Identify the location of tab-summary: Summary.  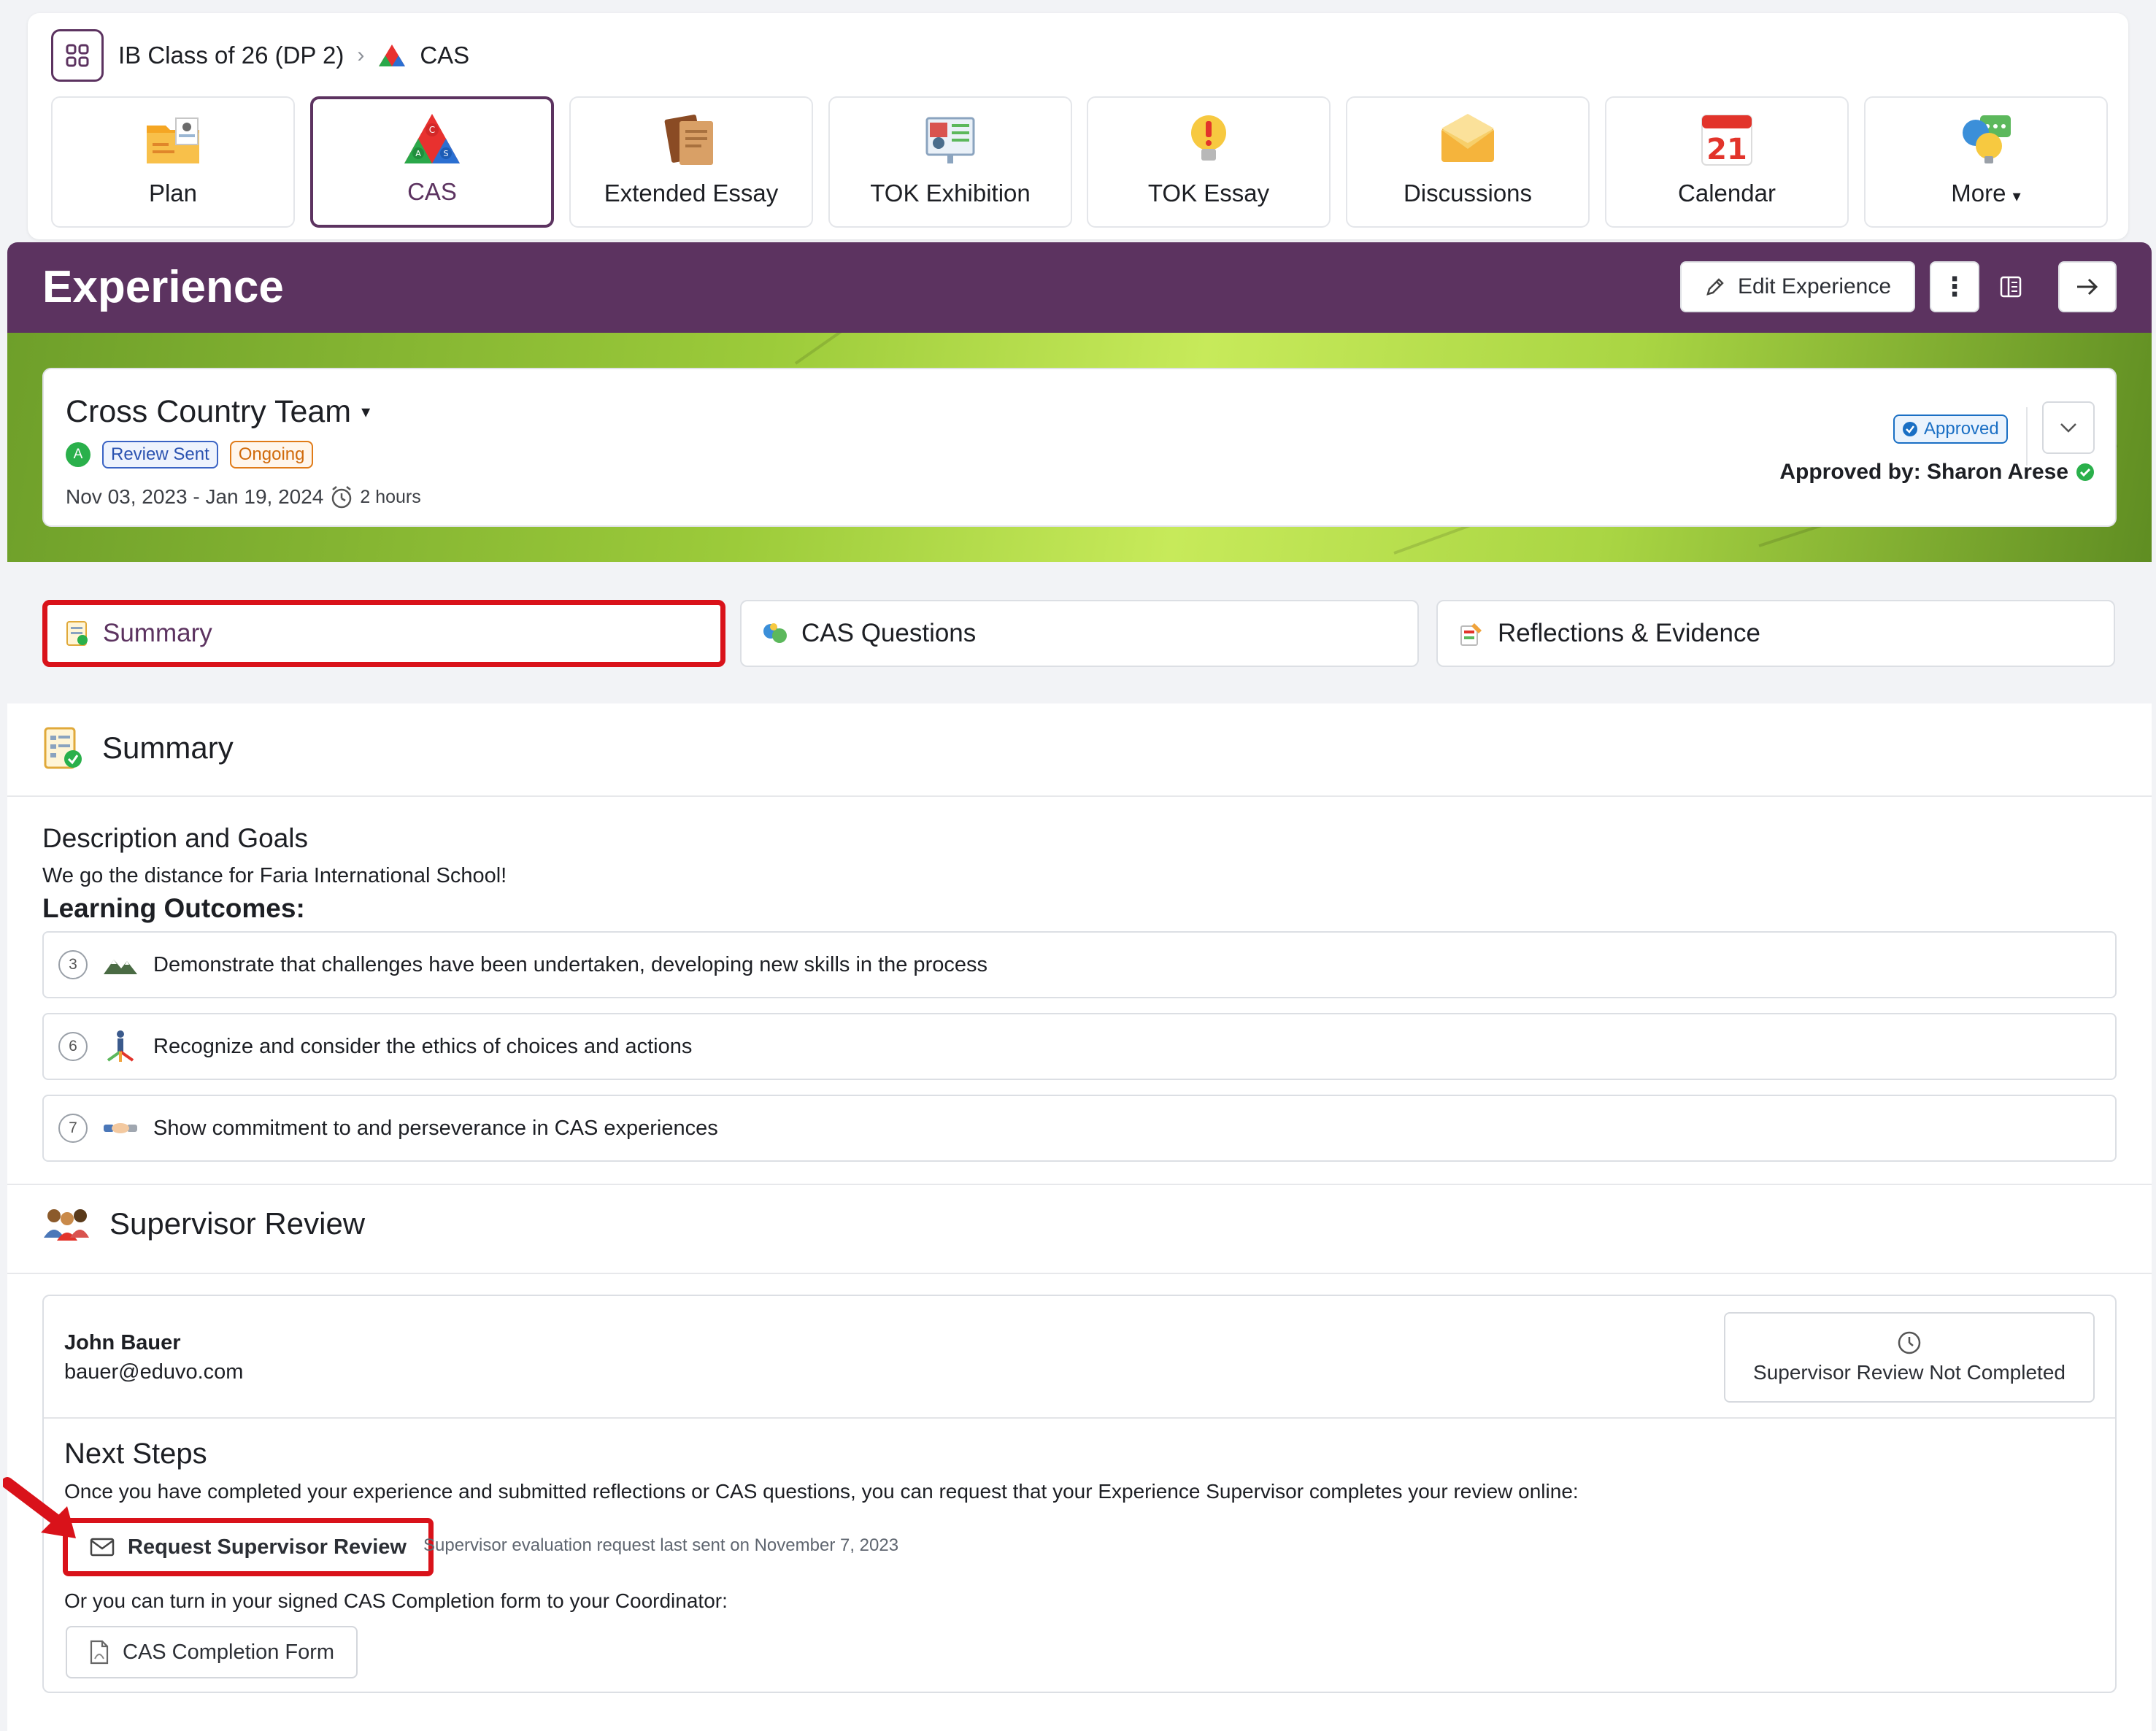
(383, 633).